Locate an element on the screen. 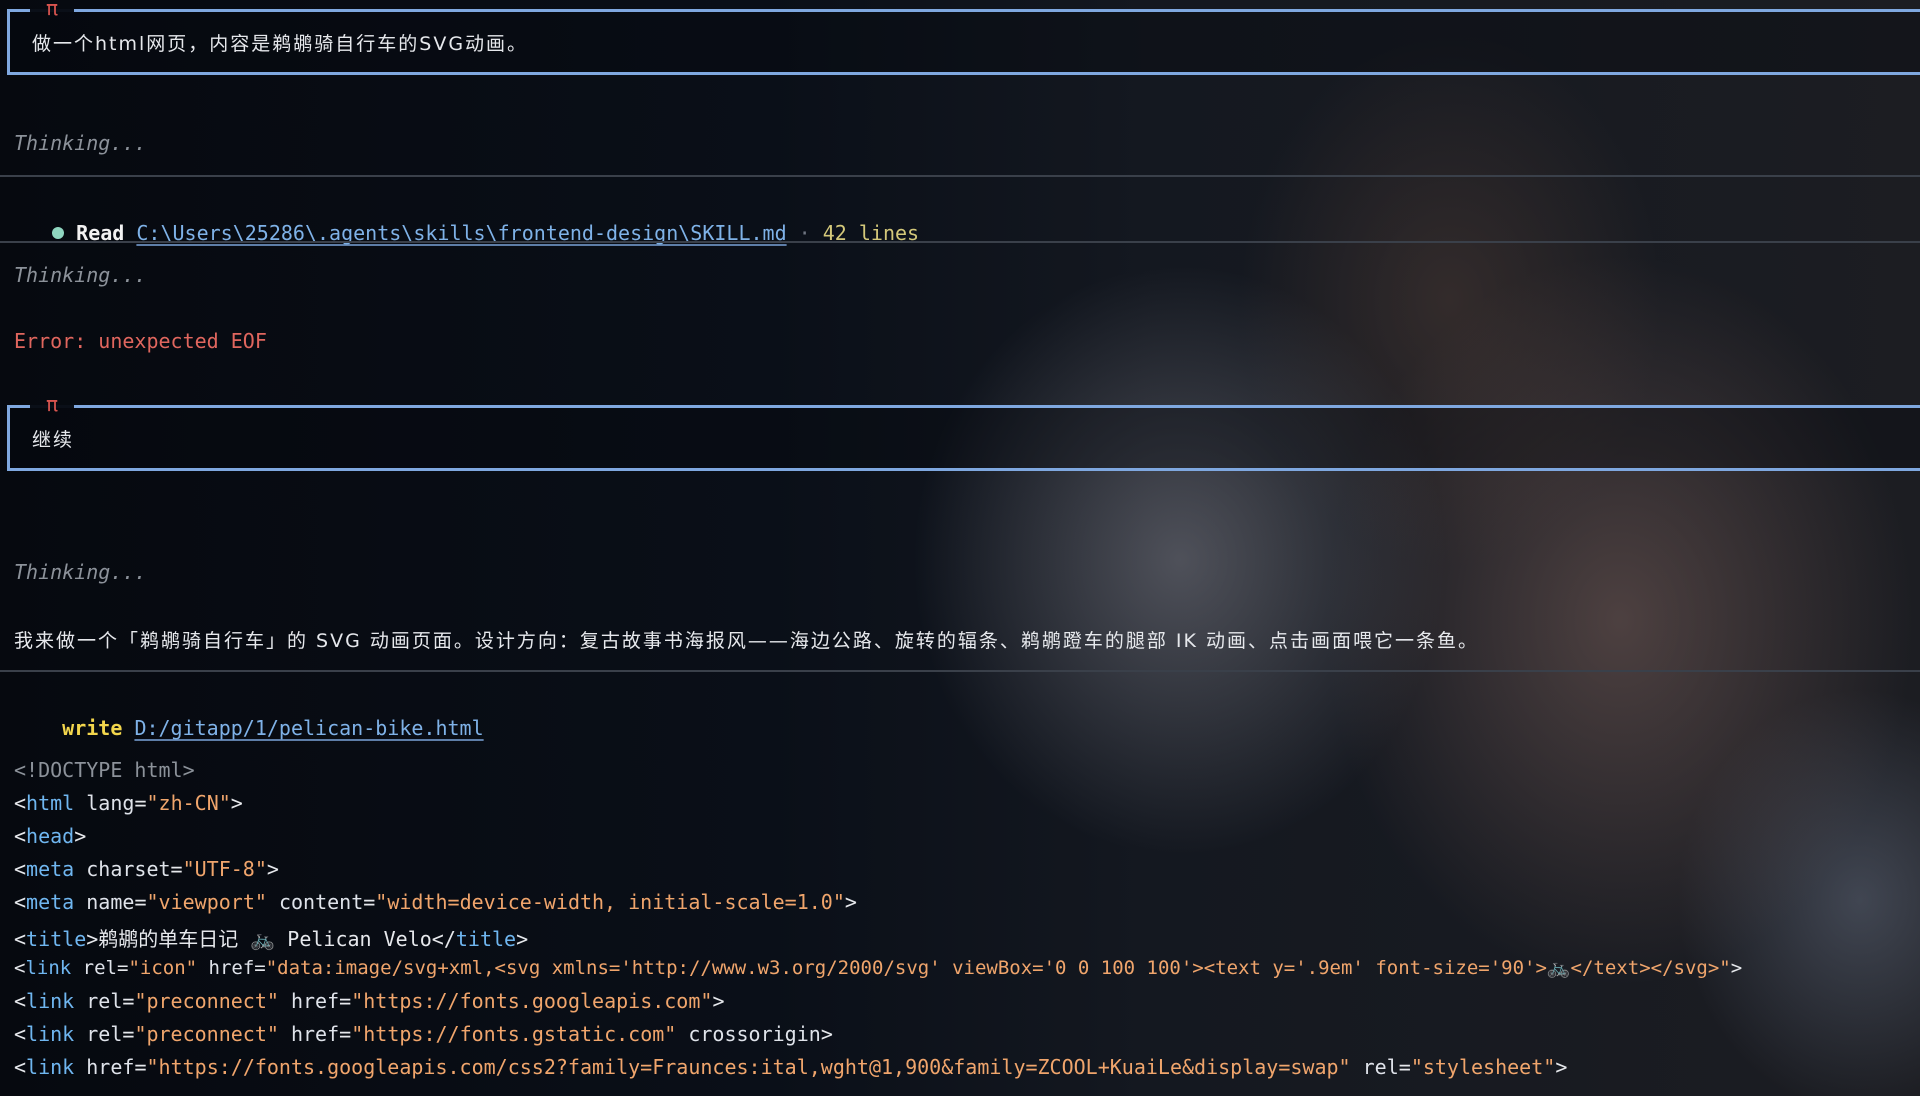 The height and width of the screenshot is (1096, 1920). write-tool-entry: write D:/gitapp/1/pelican-bike.html is located at coordinates (248, 728).